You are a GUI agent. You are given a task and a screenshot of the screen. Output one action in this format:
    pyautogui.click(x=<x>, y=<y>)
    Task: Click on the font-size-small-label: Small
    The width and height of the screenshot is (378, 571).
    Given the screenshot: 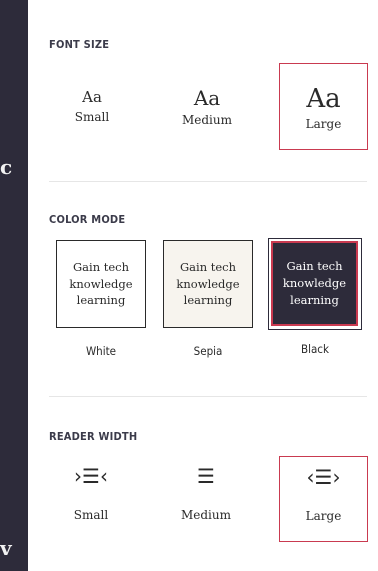 What is the action you would take?
    pyautogui.click(x=92, y=117)
    